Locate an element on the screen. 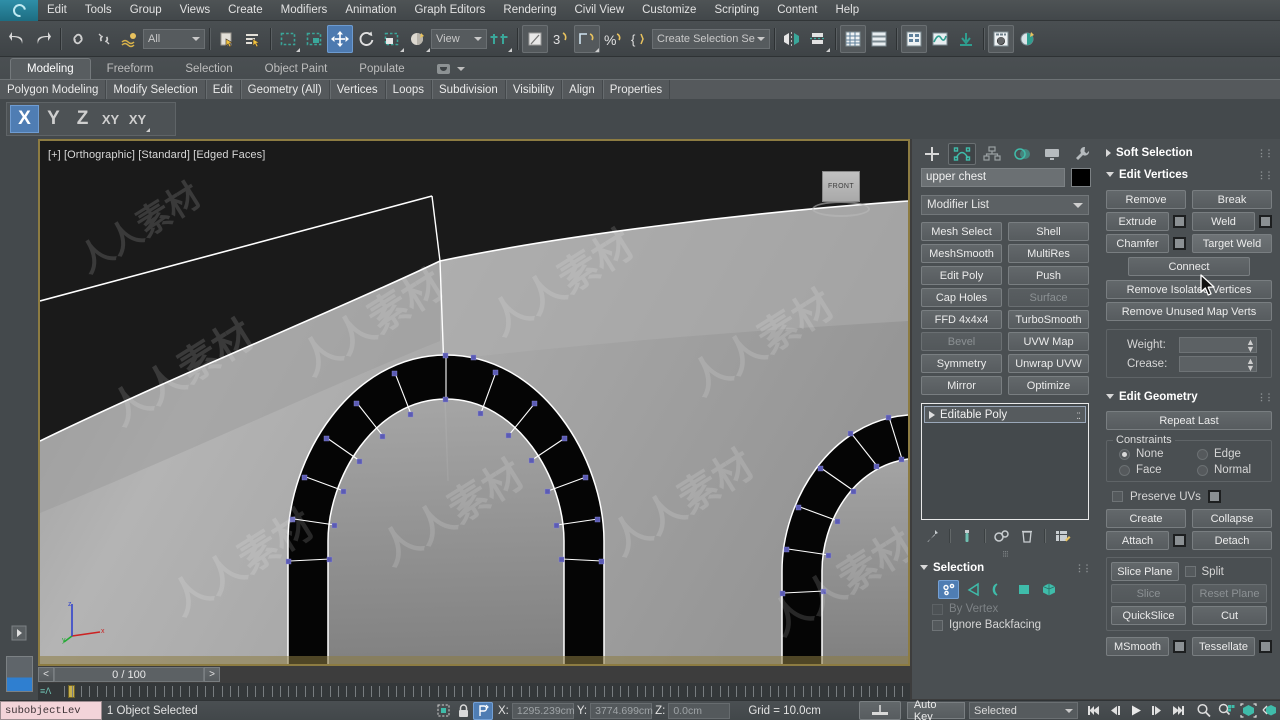 The image size is (1280, 720). axis-constraint-x: X is located at coordinates (24, 119).